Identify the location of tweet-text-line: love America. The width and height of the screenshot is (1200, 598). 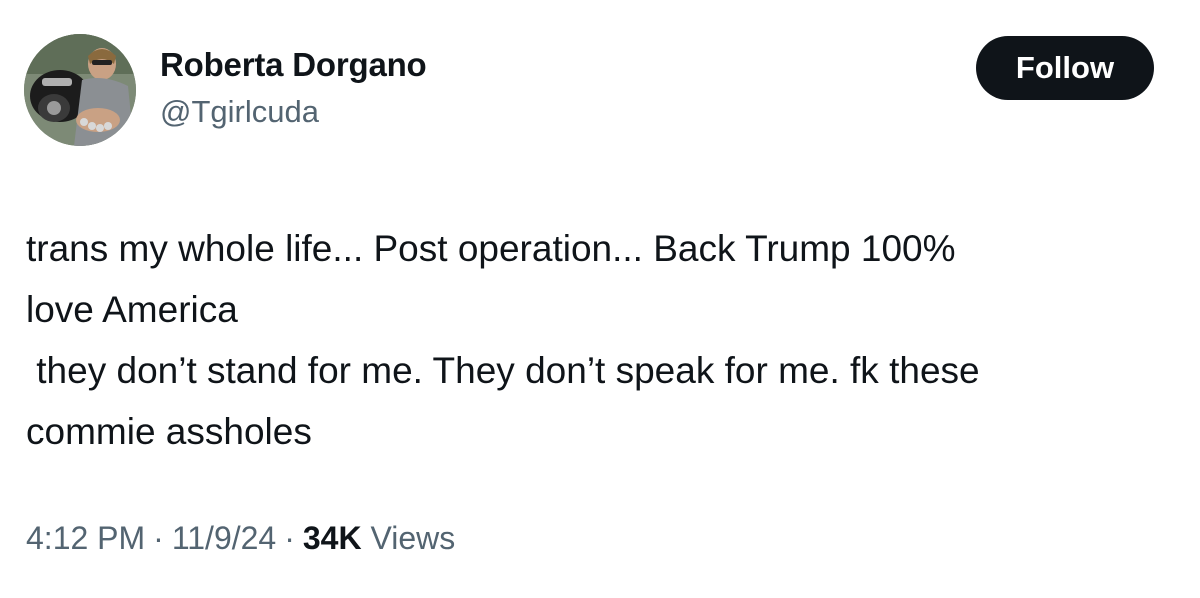
(132, 309).